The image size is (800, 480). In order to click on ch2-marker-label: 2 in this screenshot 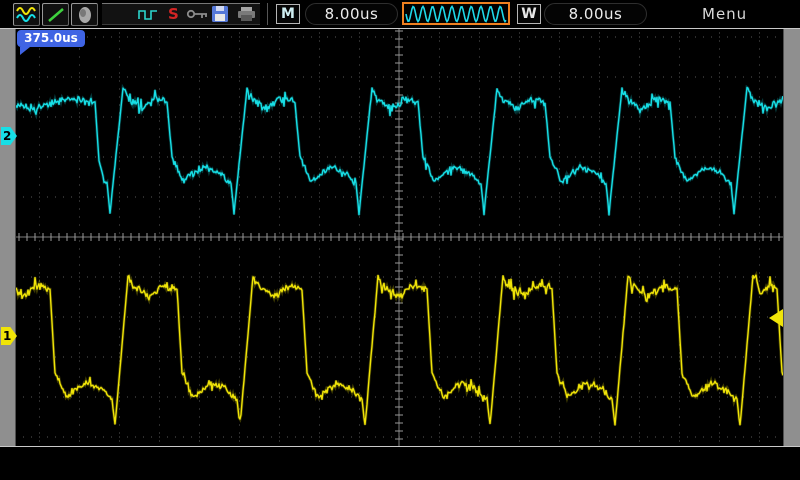, I will do `click(7, 136)`.